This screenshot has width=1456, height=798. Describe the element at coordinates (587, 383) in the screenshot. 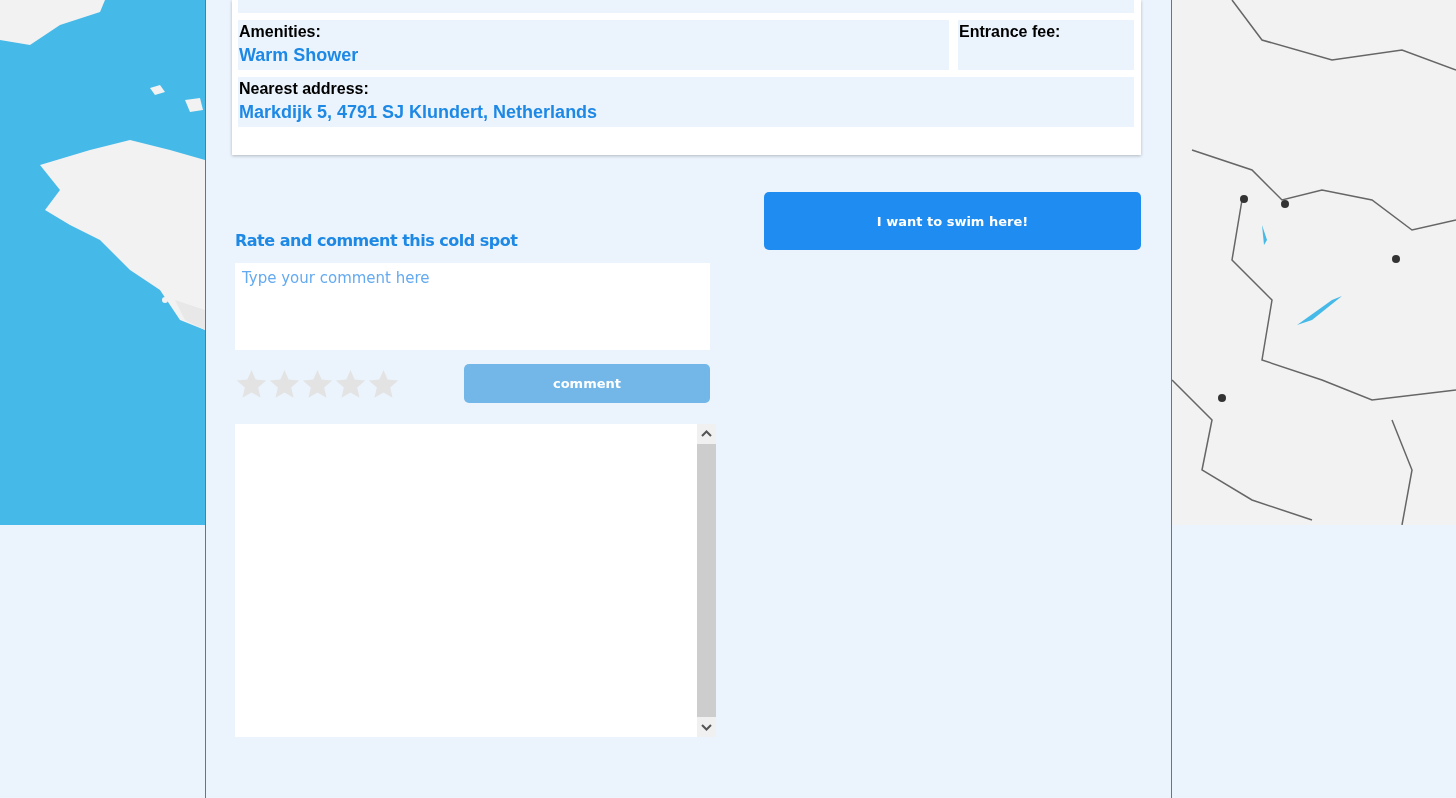

I see `comment-button: comment` at that location.